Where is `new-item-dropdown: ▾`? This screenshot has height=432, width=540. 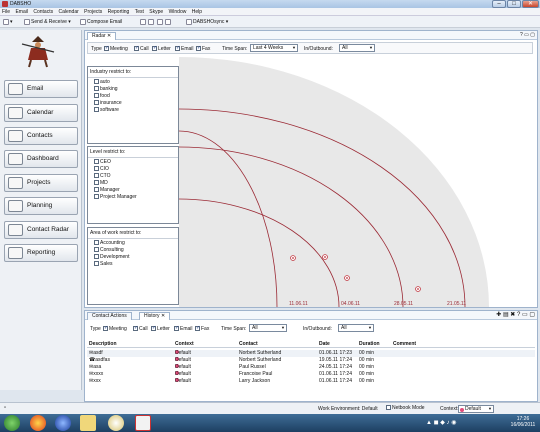
new-item-dropdown: ▾ is located at coordinates (8, 22).